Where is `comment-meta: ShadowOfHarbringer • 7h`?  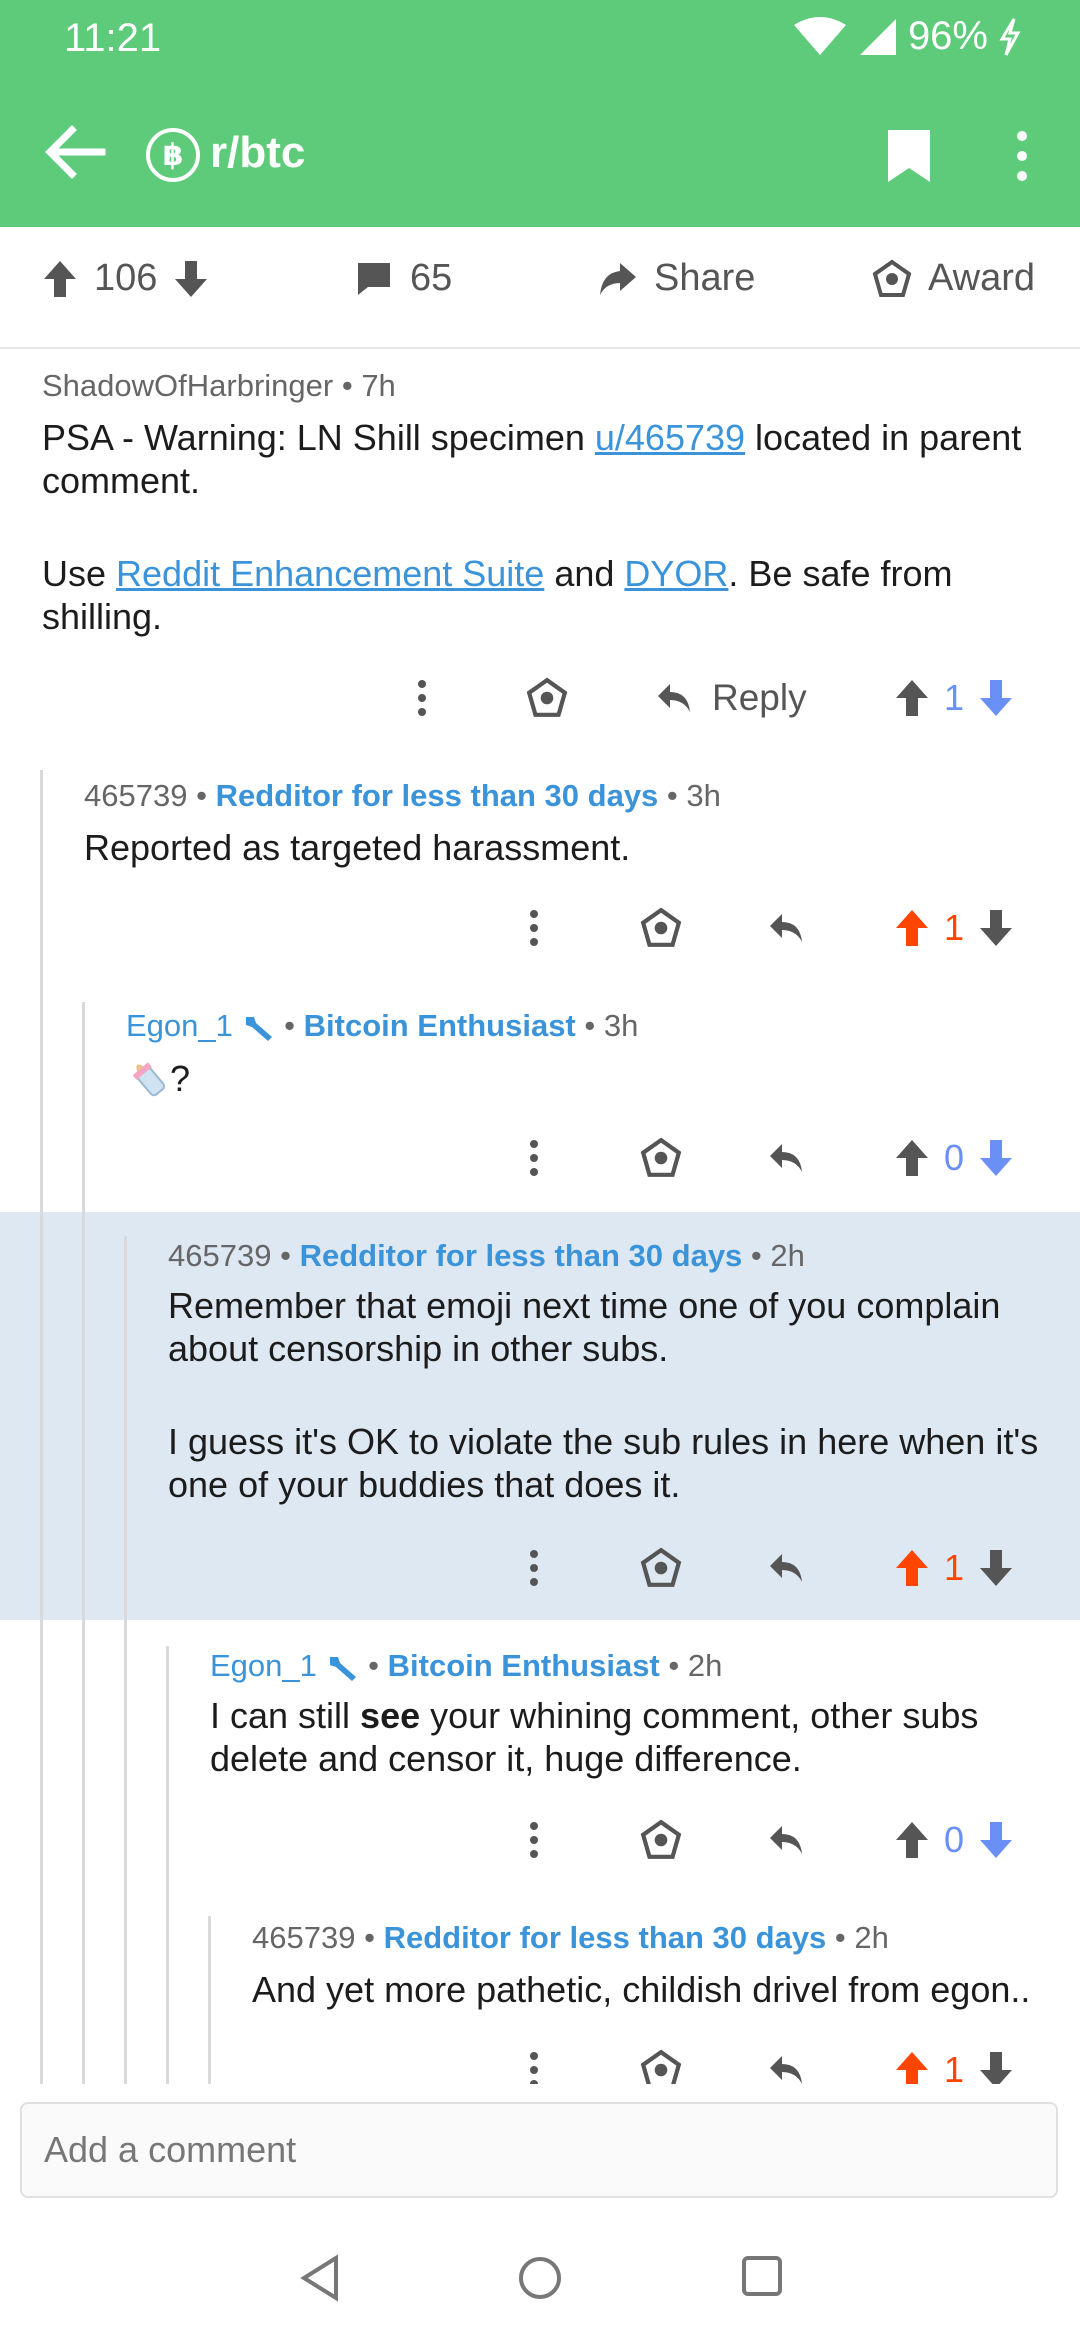 comment-meta: ShadowOfHarbringer • 7h is located at coordinates (219, 385).